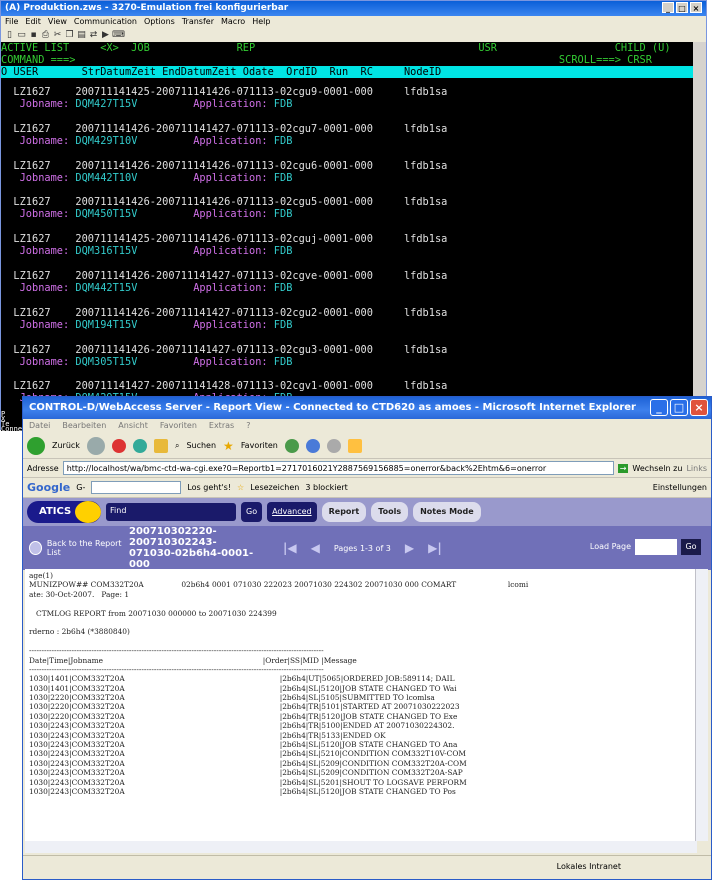 This screenshot has width=717, height=880. Describe the element at coordinates (33, 22) in the screenshot. I see `terminal-menu-item: Edit` at that location.